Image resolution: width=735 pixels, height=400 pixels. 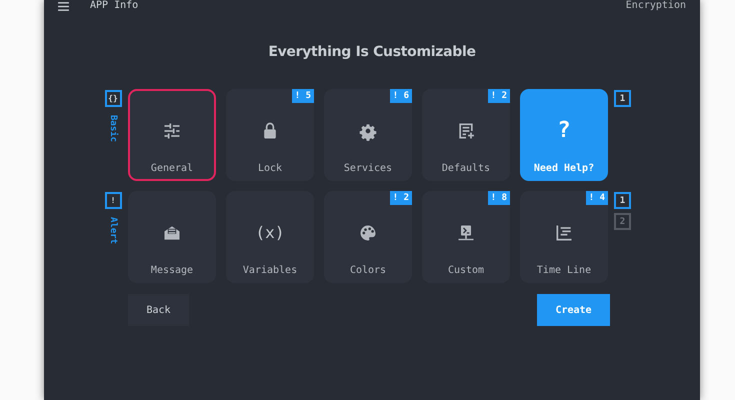 I want to click on tile-button: Services ! 6, so click(x=368, y=135).